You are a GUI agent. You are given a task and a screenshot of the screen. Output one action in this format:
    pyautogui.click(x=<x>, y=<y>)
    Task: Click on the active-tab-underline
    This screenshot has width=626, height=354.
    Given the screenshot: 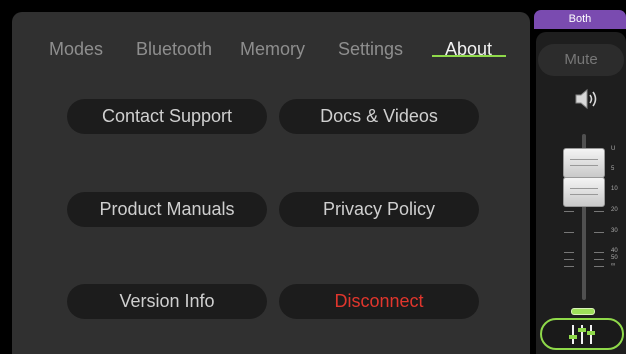 What is the action you would take?
    pyautogui.click(x=469, y=56)
    